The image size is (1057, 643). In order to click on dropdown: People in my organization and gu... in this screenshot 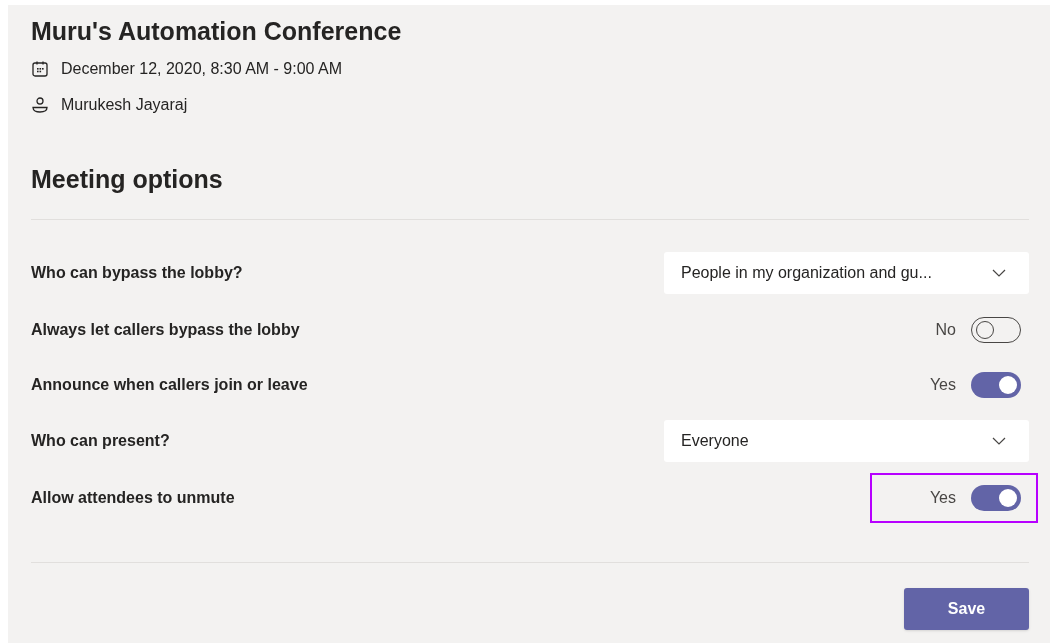, I will do `click(846, 273)`.